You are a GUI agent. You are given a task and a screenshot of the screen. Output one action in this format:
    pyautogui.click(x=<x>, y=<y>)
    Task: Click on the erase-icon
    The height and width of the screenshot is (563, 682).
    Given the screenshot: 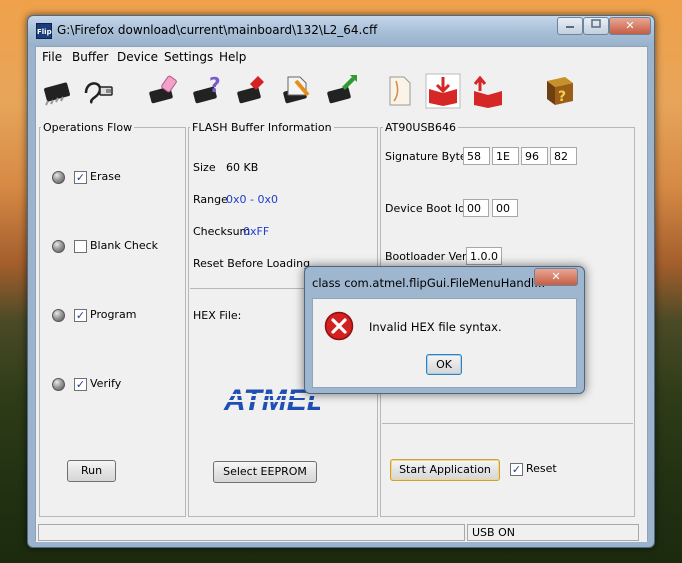 What is the action you would take?
    pyautogui.click(x=164, y=91)
    